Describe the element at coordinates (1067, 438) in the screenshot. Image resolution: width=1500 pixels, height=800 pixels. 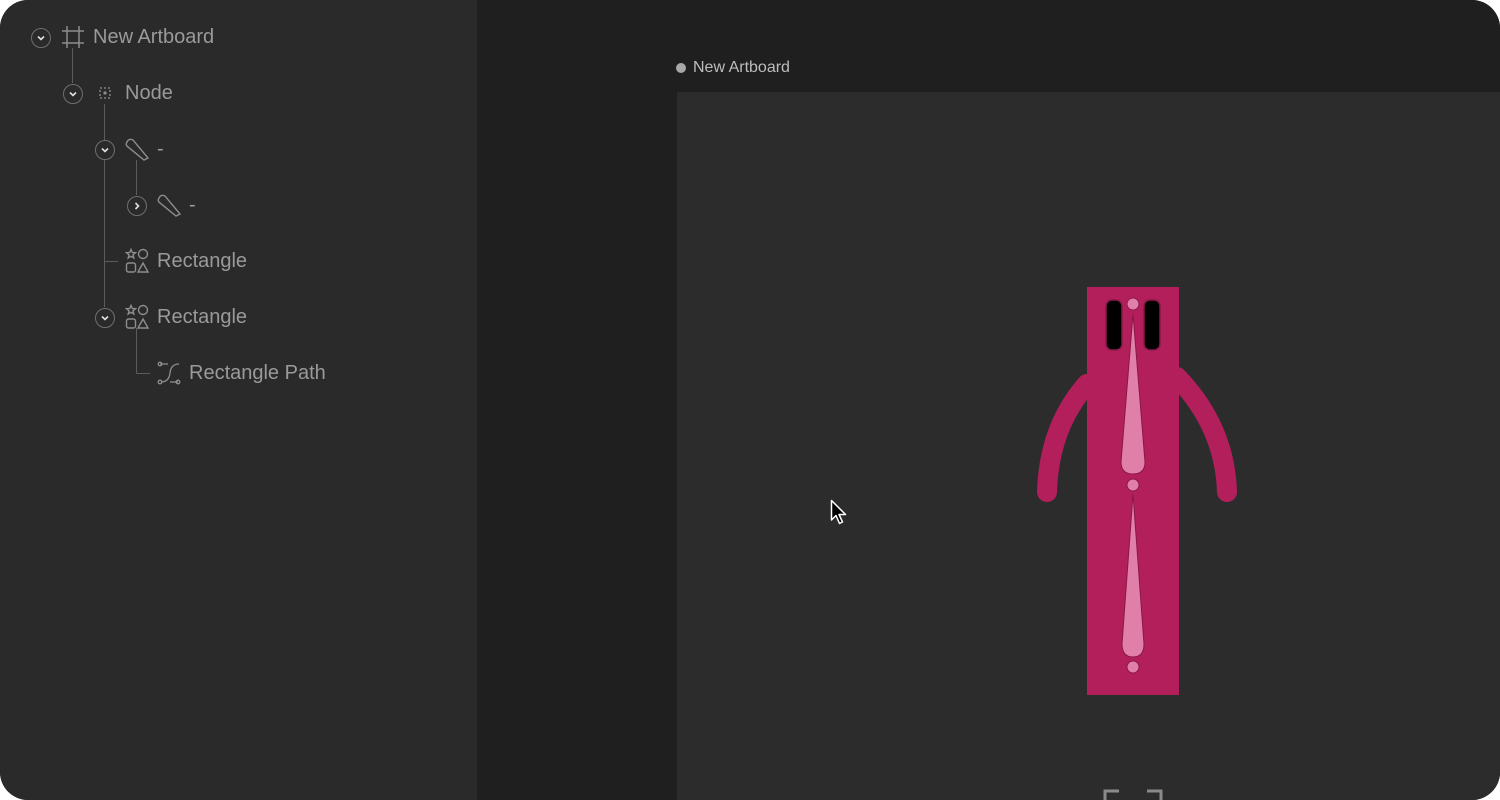
I see `left-arm-shape` at that location.